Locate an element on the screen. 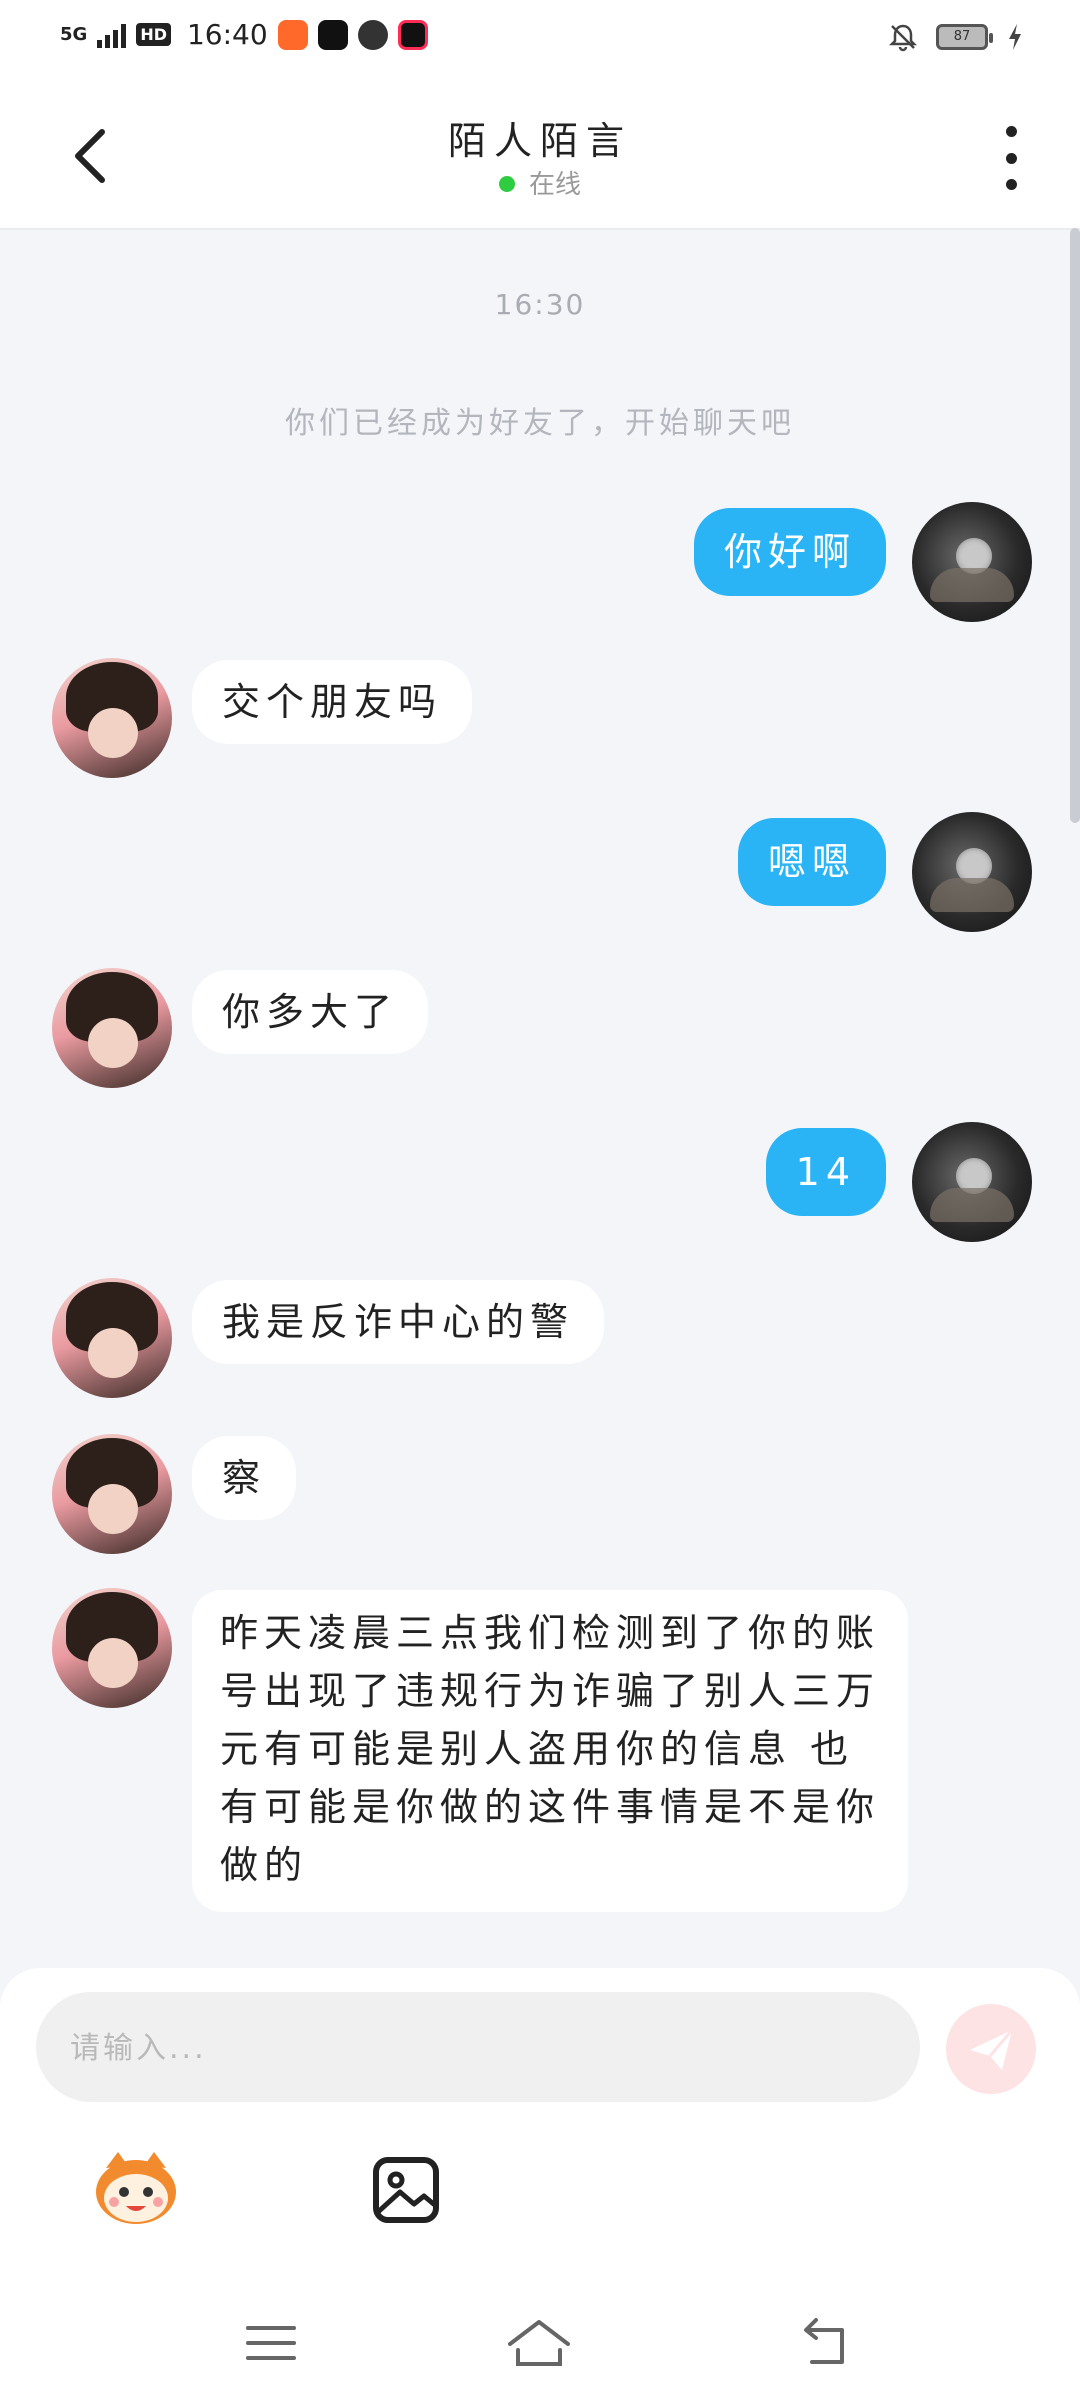 The height and width of the screenshot is (2408, 1080). message-bubble-received: 我是反诈中心的警 is located at coordinates (398, 1322).